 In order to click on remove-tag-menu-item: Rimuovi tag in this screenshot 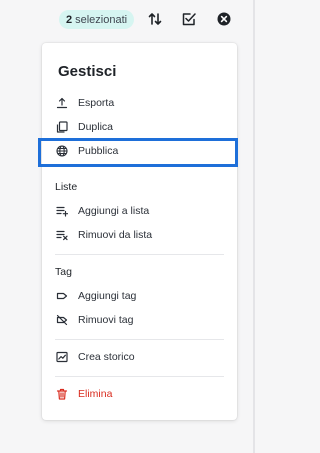, I will do `click(140, 320)`.